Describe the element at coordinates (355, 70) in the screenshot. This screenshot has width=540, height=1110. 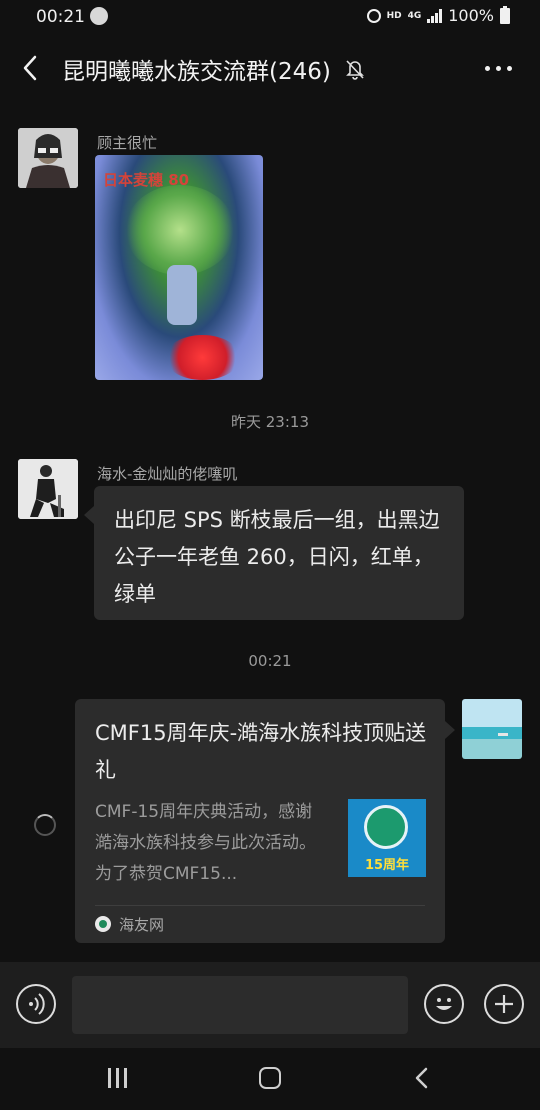
I see `mute-icon` at that location.